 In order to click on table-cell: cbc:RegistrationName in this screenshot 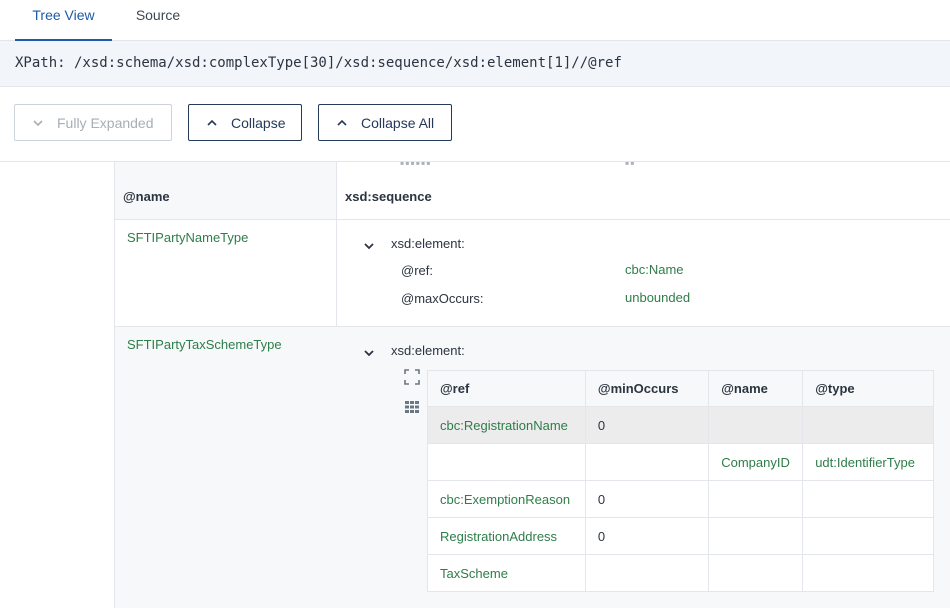, I will do `click(506, 425)`.